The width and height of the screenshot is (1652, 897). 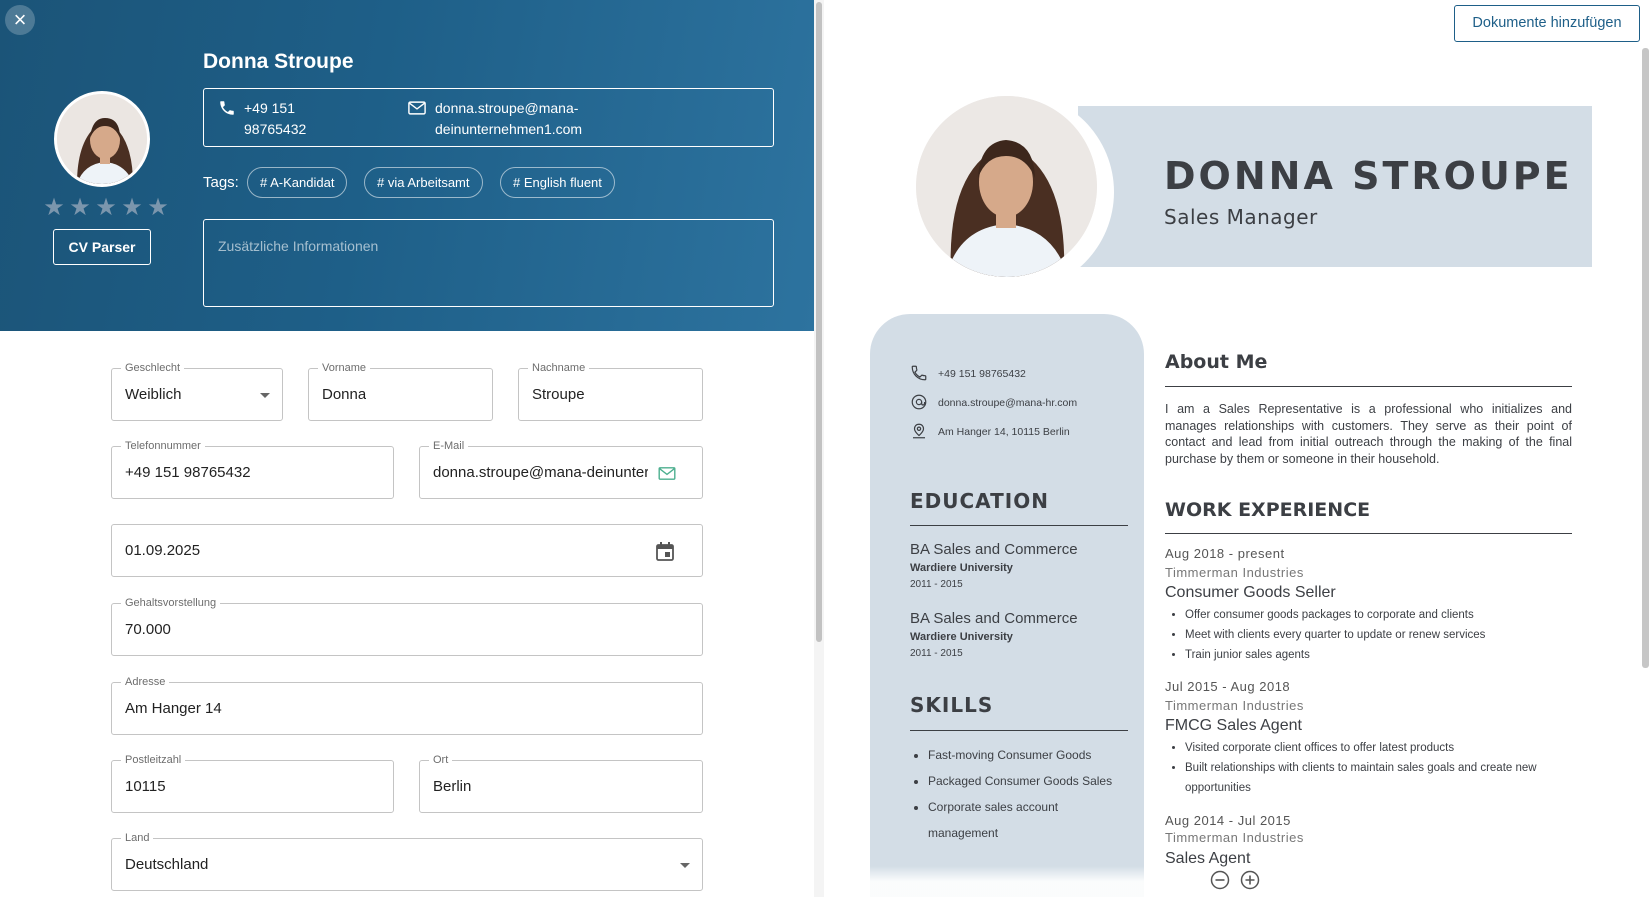 I want to click on right-scrollbar-thumb, so click(x=1645, y=358).